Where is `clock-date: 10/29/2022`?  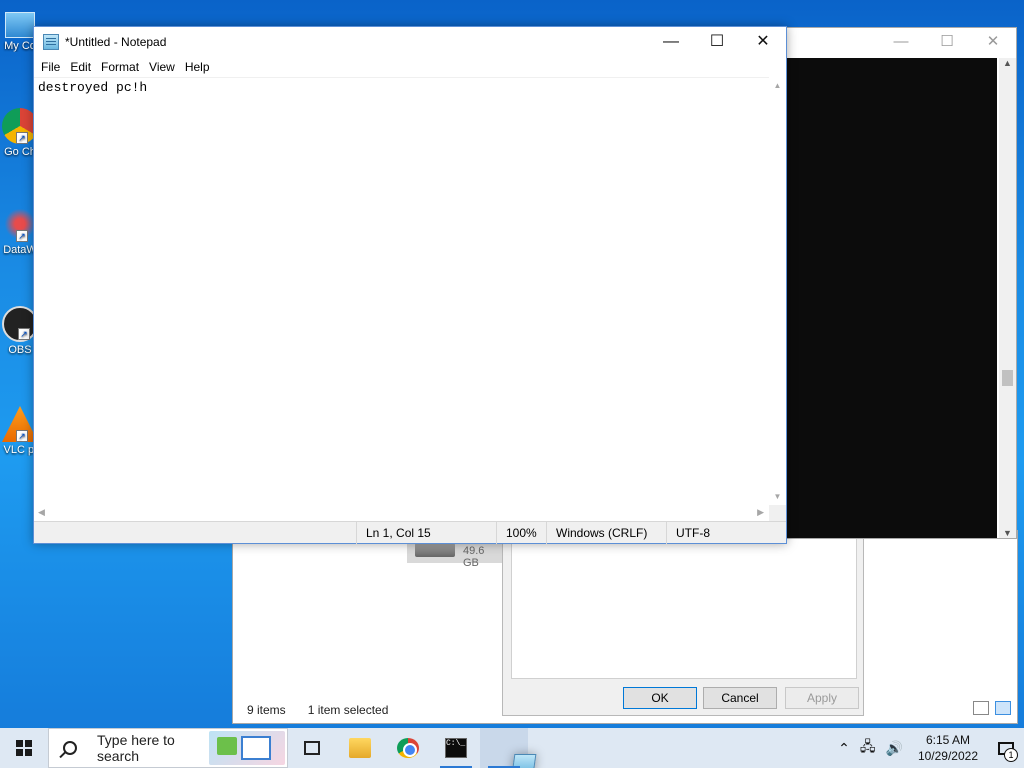 clock-date: 10/29/2022 is located at coordinates (947, 756).